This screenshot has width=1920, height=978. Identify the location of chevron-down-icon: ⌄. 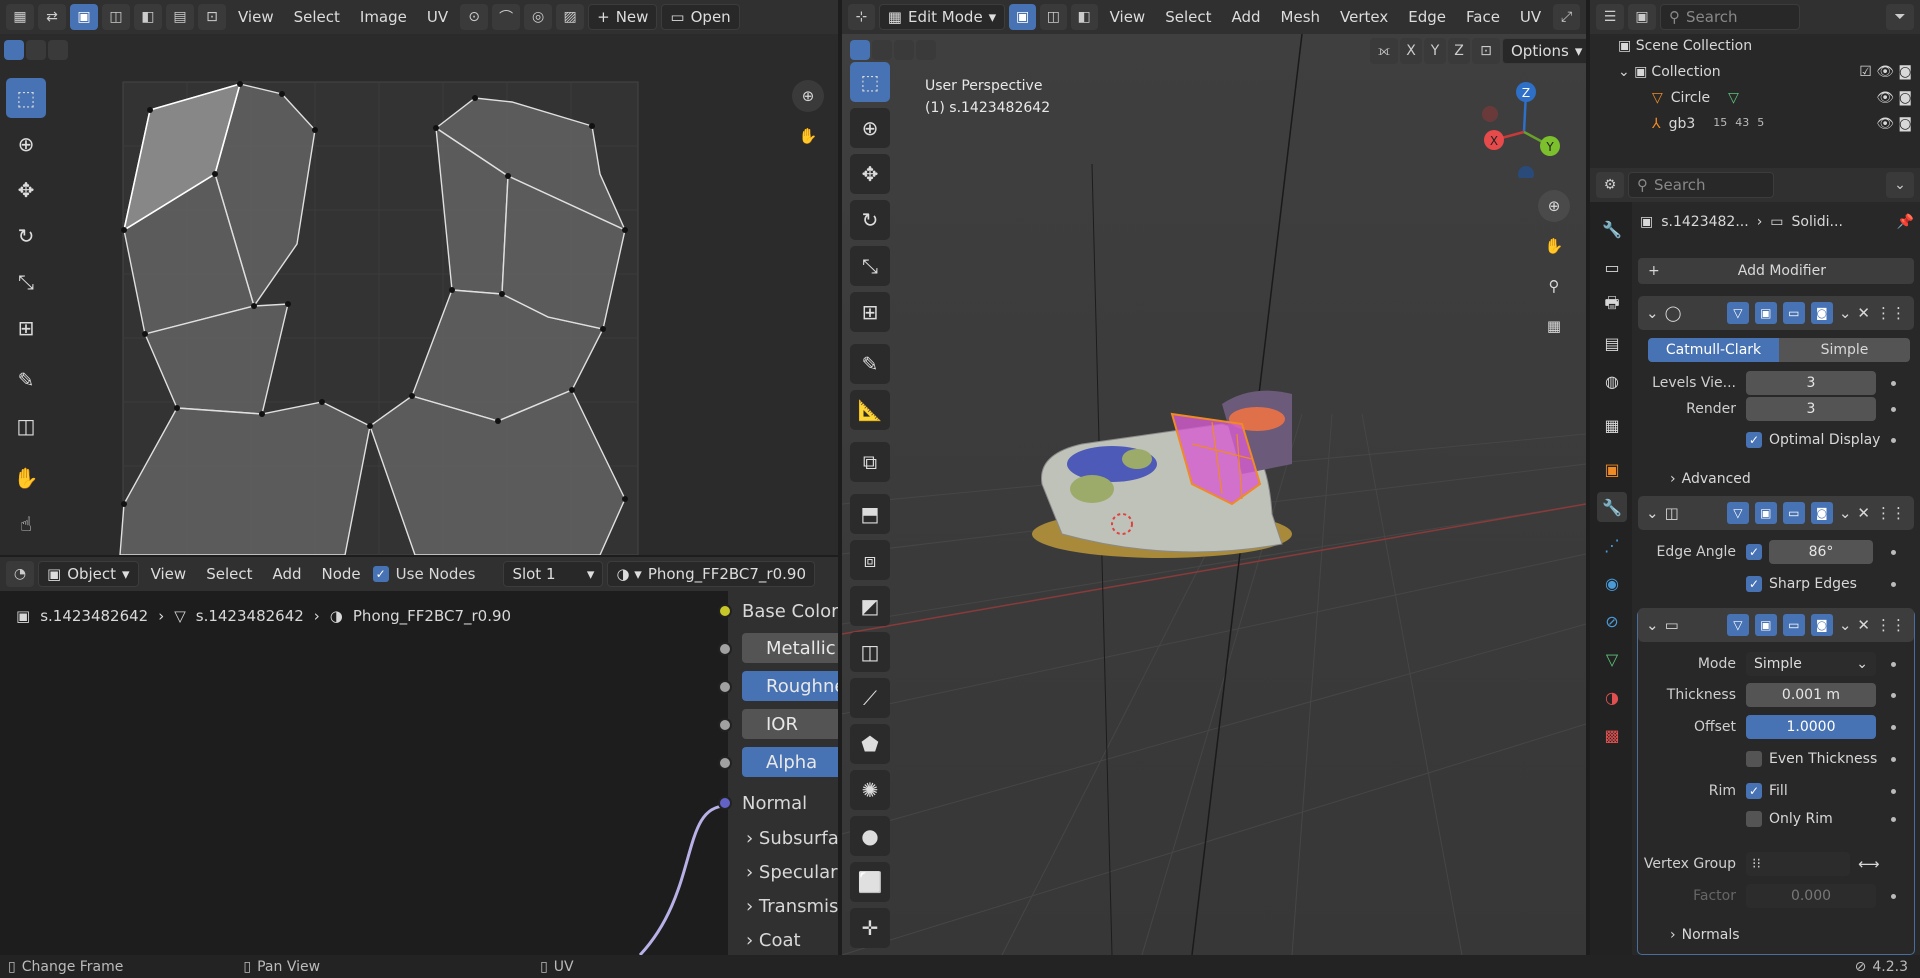
(1845, 513).